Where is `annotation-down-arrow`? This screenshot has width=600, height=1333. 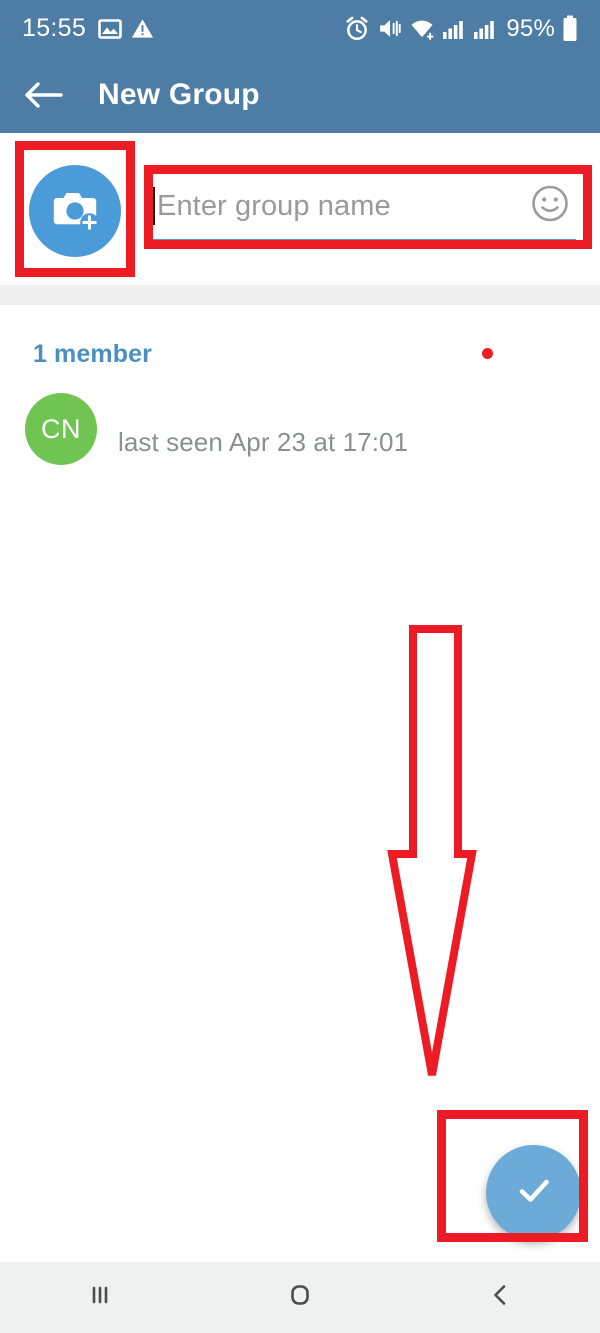 annotation-down-arrow is located at coordinates (435, 857).